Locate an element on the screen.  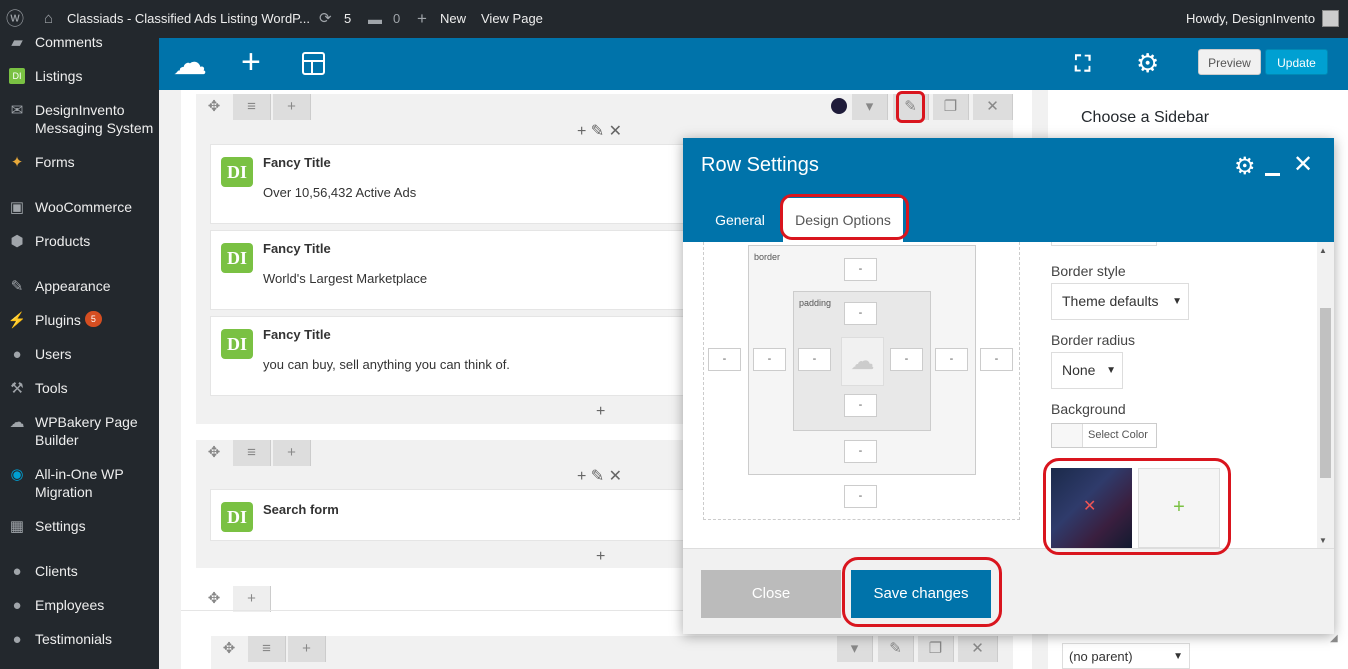
updates-icon: ⟳ is located at coordinates (325, 19).